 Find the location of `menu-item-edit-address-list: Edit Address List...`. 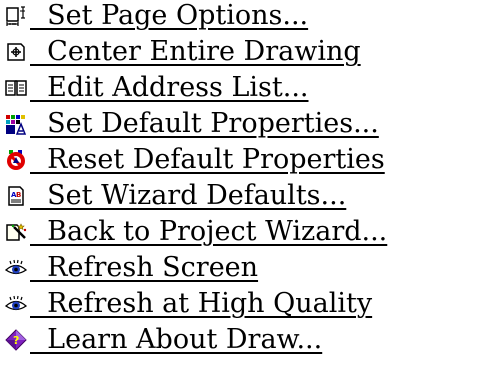

menu-item-edit-address-list: Edit Address List... is located at coordinates (240, 90).